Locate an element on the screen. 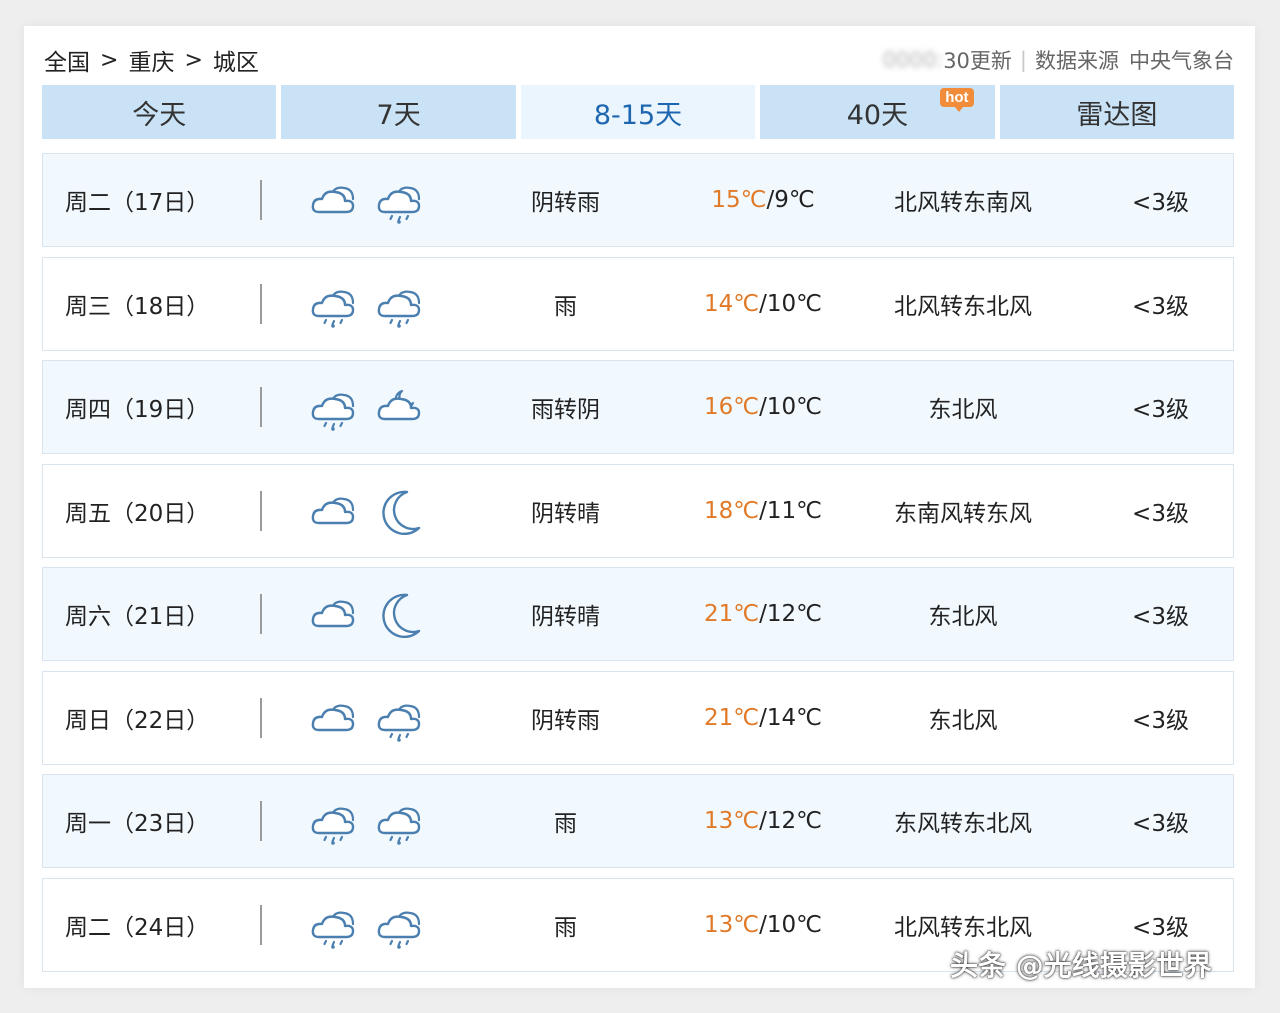 Image resolution: width=1280 pixels, height=1013 pixels. temperature: 18℃/11℃ is located at coordinates (763, 511).